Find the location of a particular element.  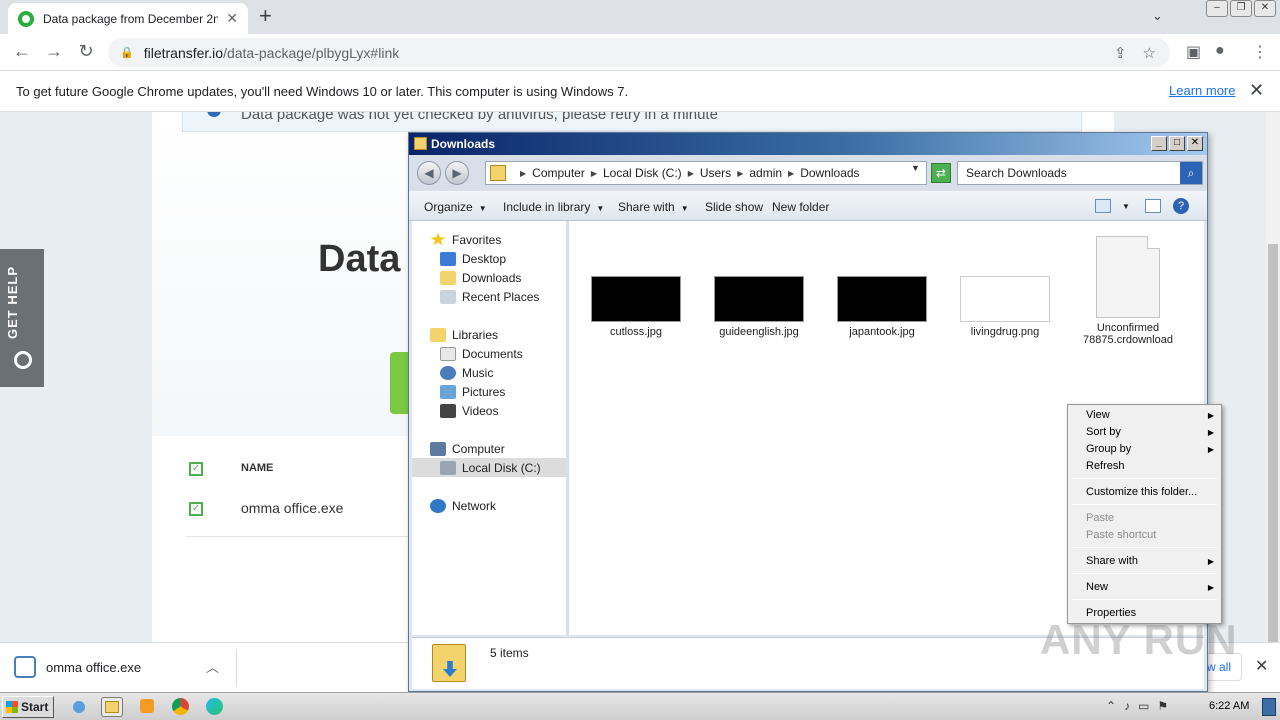

minimize-button: – is located at coordinates (1217, 8).